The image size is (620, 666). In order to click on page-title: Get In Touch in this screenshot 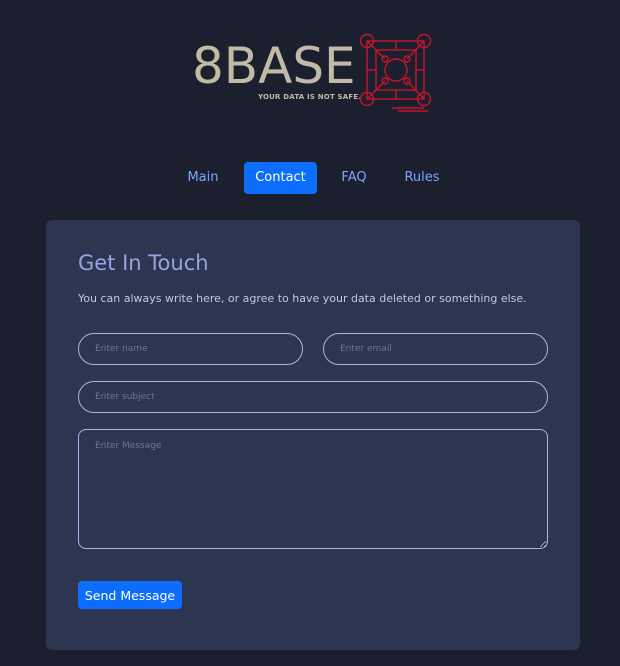, I will do `click(143, 263)`.